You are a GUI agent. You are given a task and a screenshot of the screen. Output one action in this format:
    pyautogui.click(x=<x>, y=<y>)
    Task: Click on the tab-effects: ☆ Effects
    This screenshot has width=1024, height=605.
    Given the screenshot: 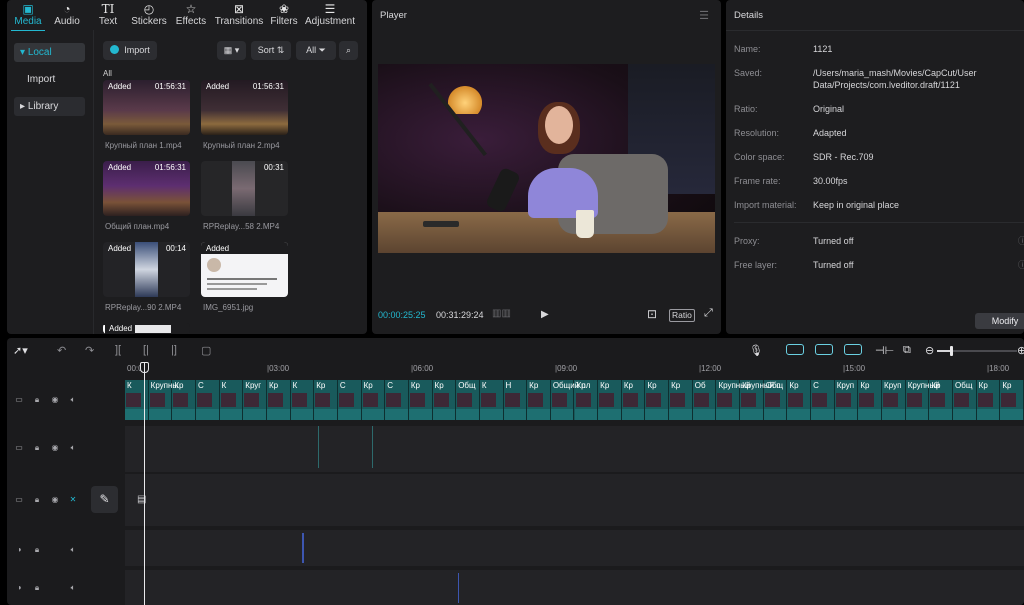 What is the action you would take?
    pyautogui.click(x=191, y=16)
    